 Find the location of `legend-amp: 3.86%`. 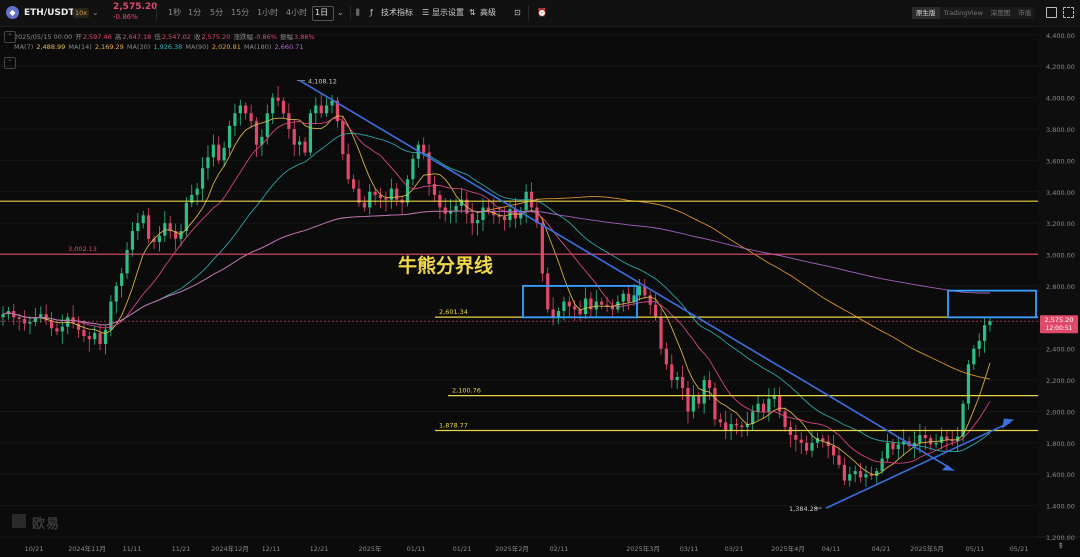

legend-amp: 3.86% is located at coordinates (304, 37).